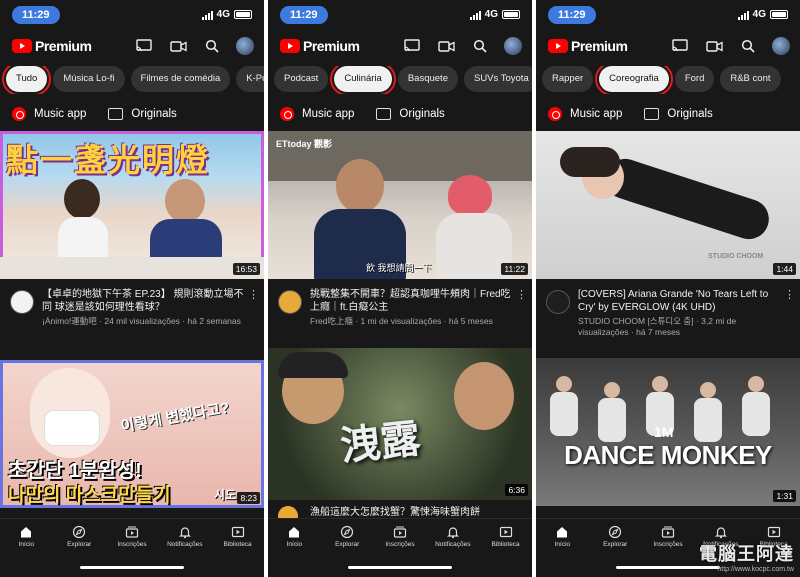 The image size is (800, 577). I want to click on filter-chip: Ford, so click(694, 79).